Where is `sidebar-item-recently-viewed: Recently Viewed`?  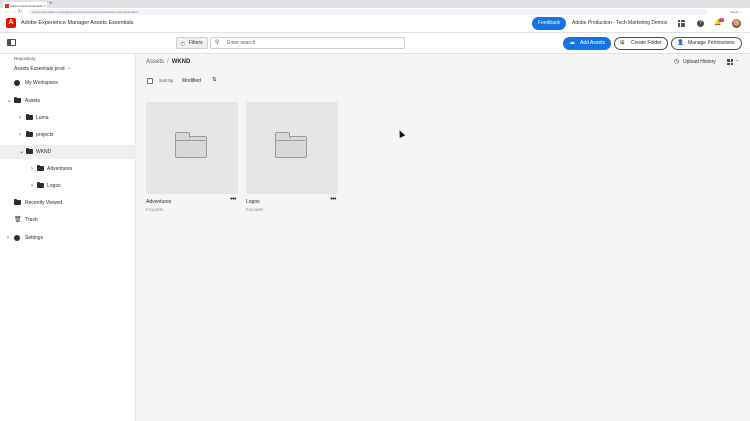 sidebar-item-recently-viewed: Recently Viewed is located at coordinates (68, 203).